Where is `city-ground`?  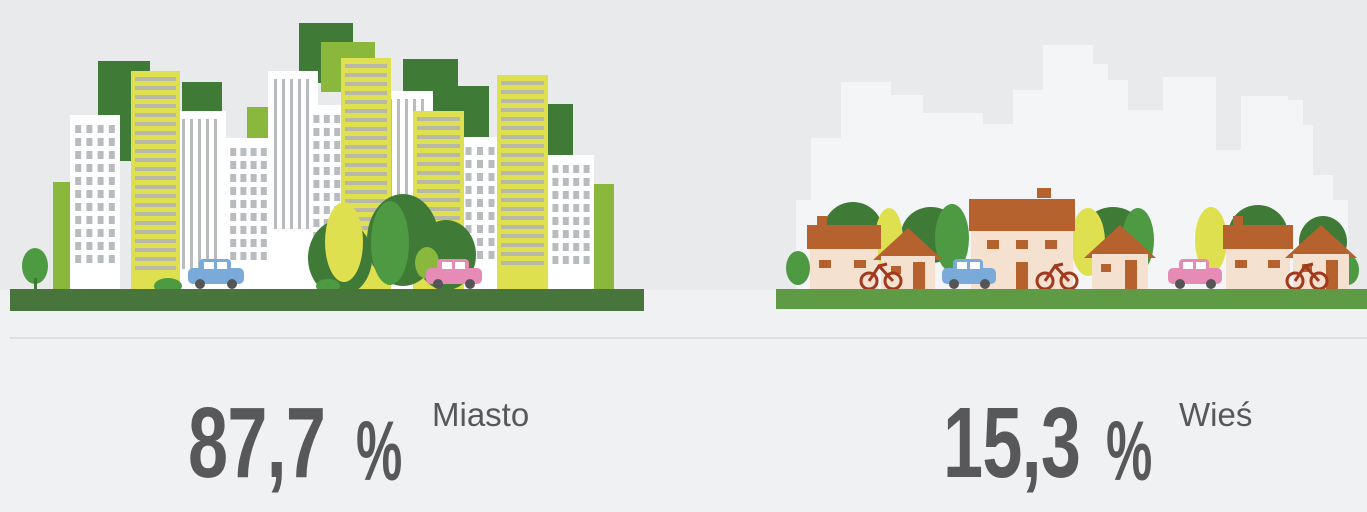 city-ground is located at coordinates (327, 300).